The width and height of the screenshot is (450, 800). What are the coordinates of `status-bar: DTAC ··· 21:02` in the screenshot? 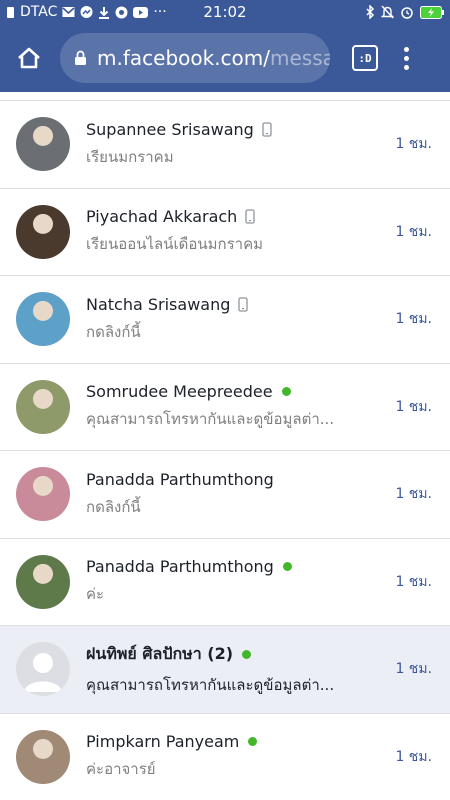 It's located at (225, 12).